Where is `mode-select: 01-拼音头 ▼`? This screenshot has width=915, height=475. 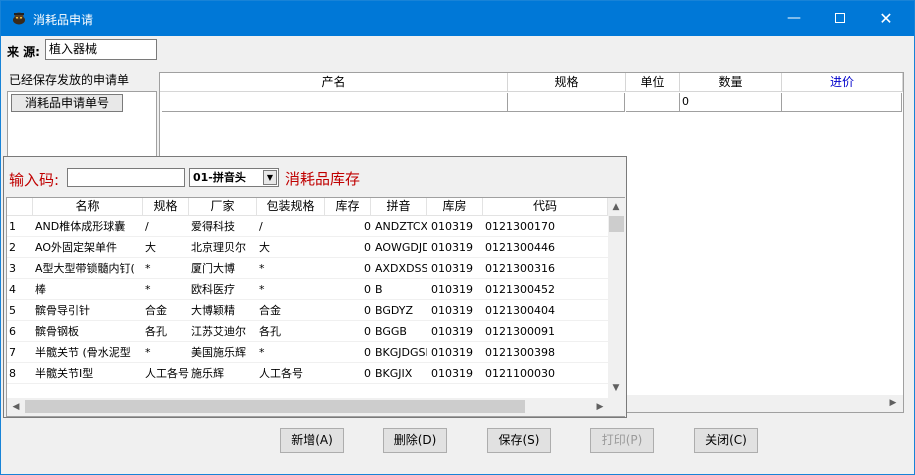
mode-select: 01-拼音头 ▼ is located at coordinates (234, 177).